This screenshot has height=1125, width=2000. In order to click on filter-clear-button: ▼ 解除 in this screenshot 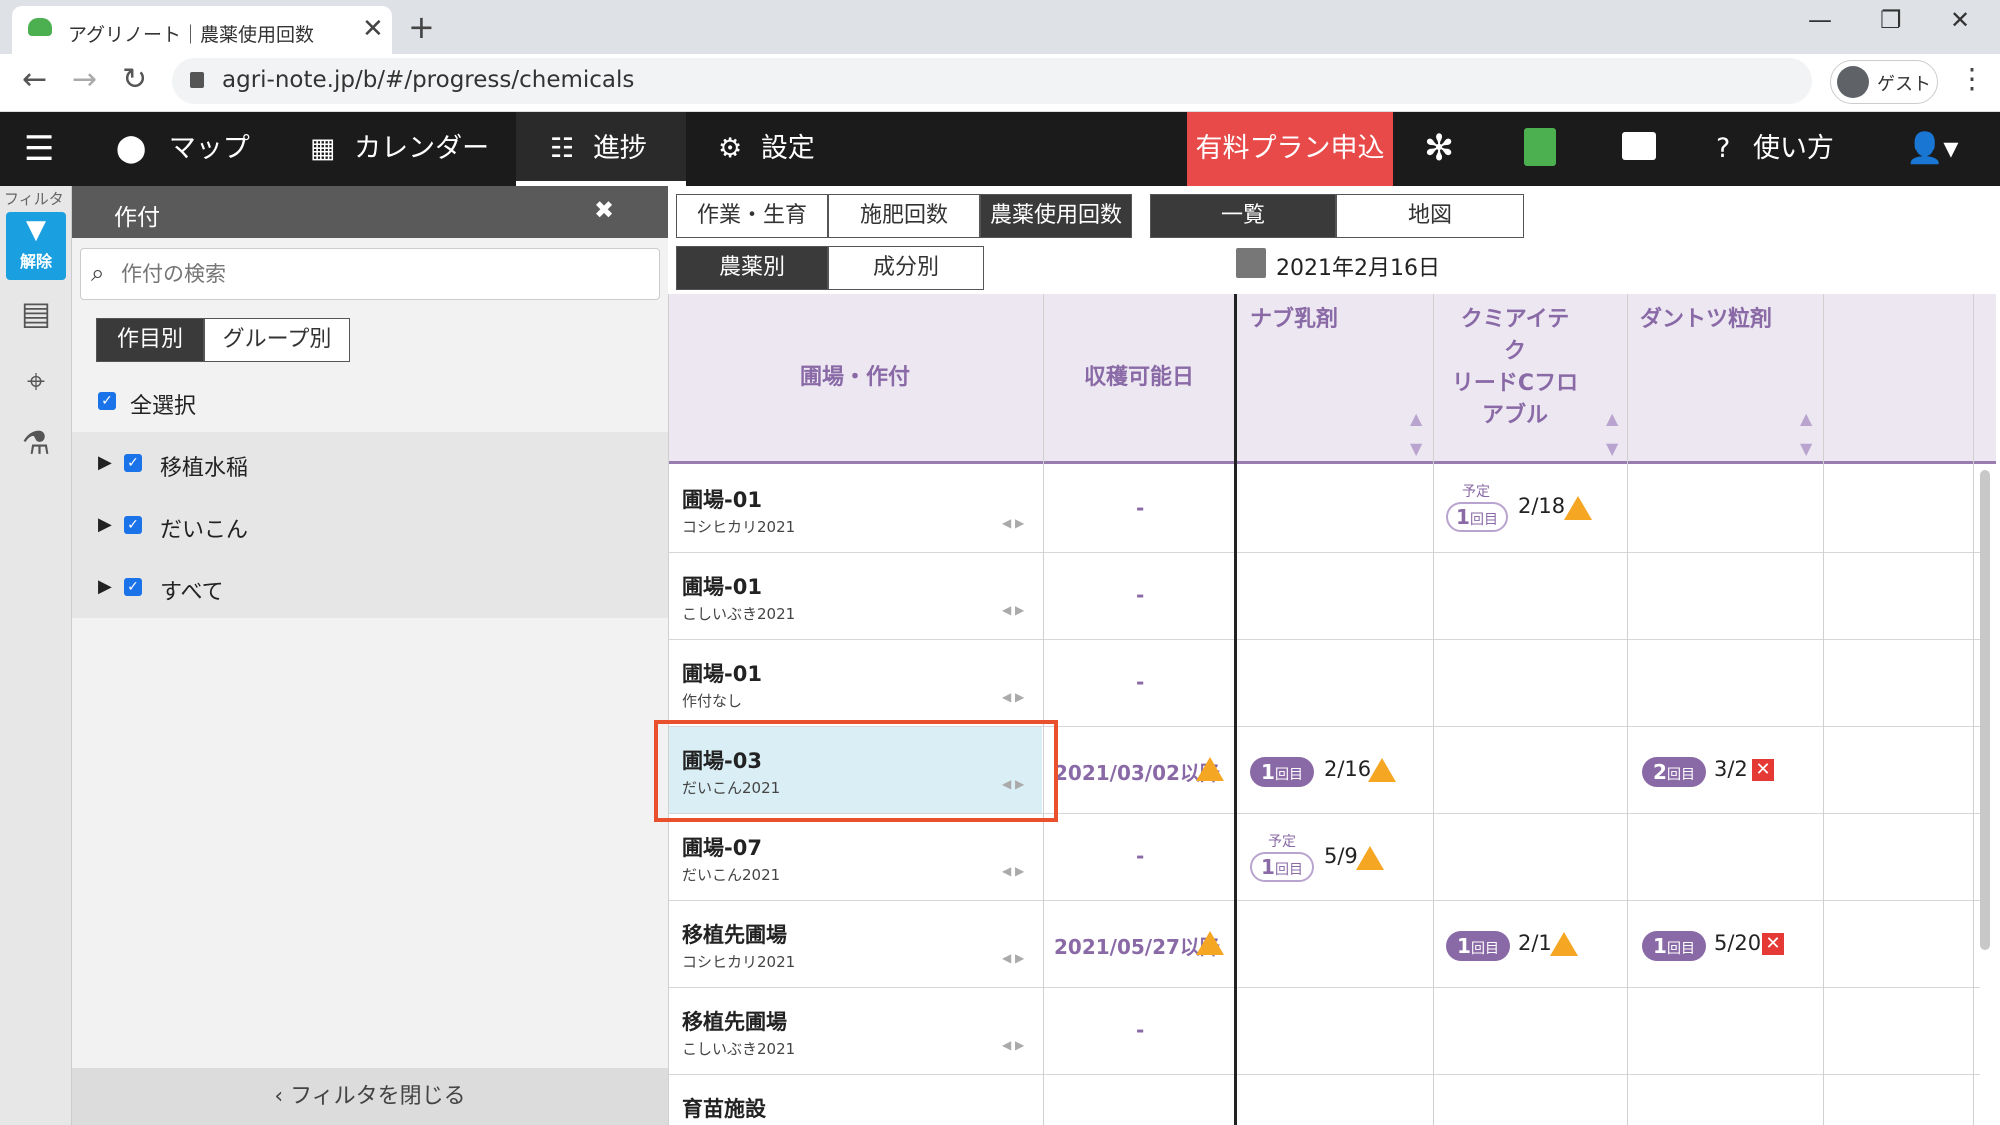, I will do `click(36, 246)`.